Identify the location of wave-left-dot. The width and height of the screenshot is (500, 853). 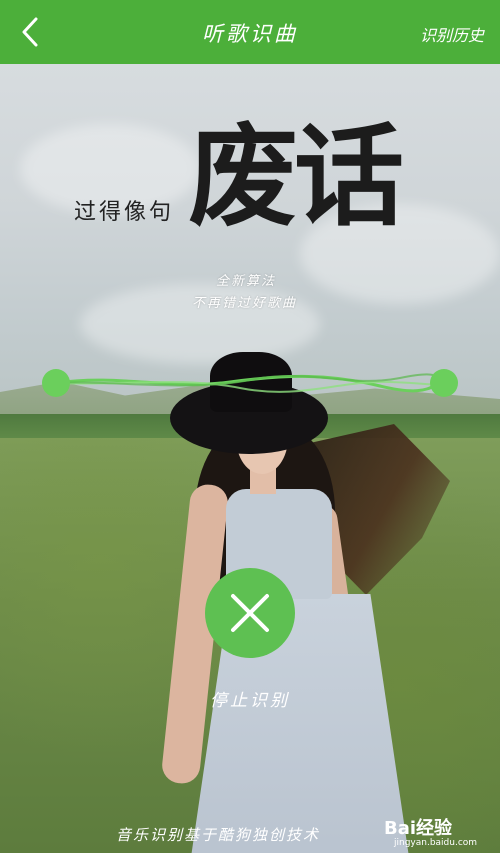
(56, 383).